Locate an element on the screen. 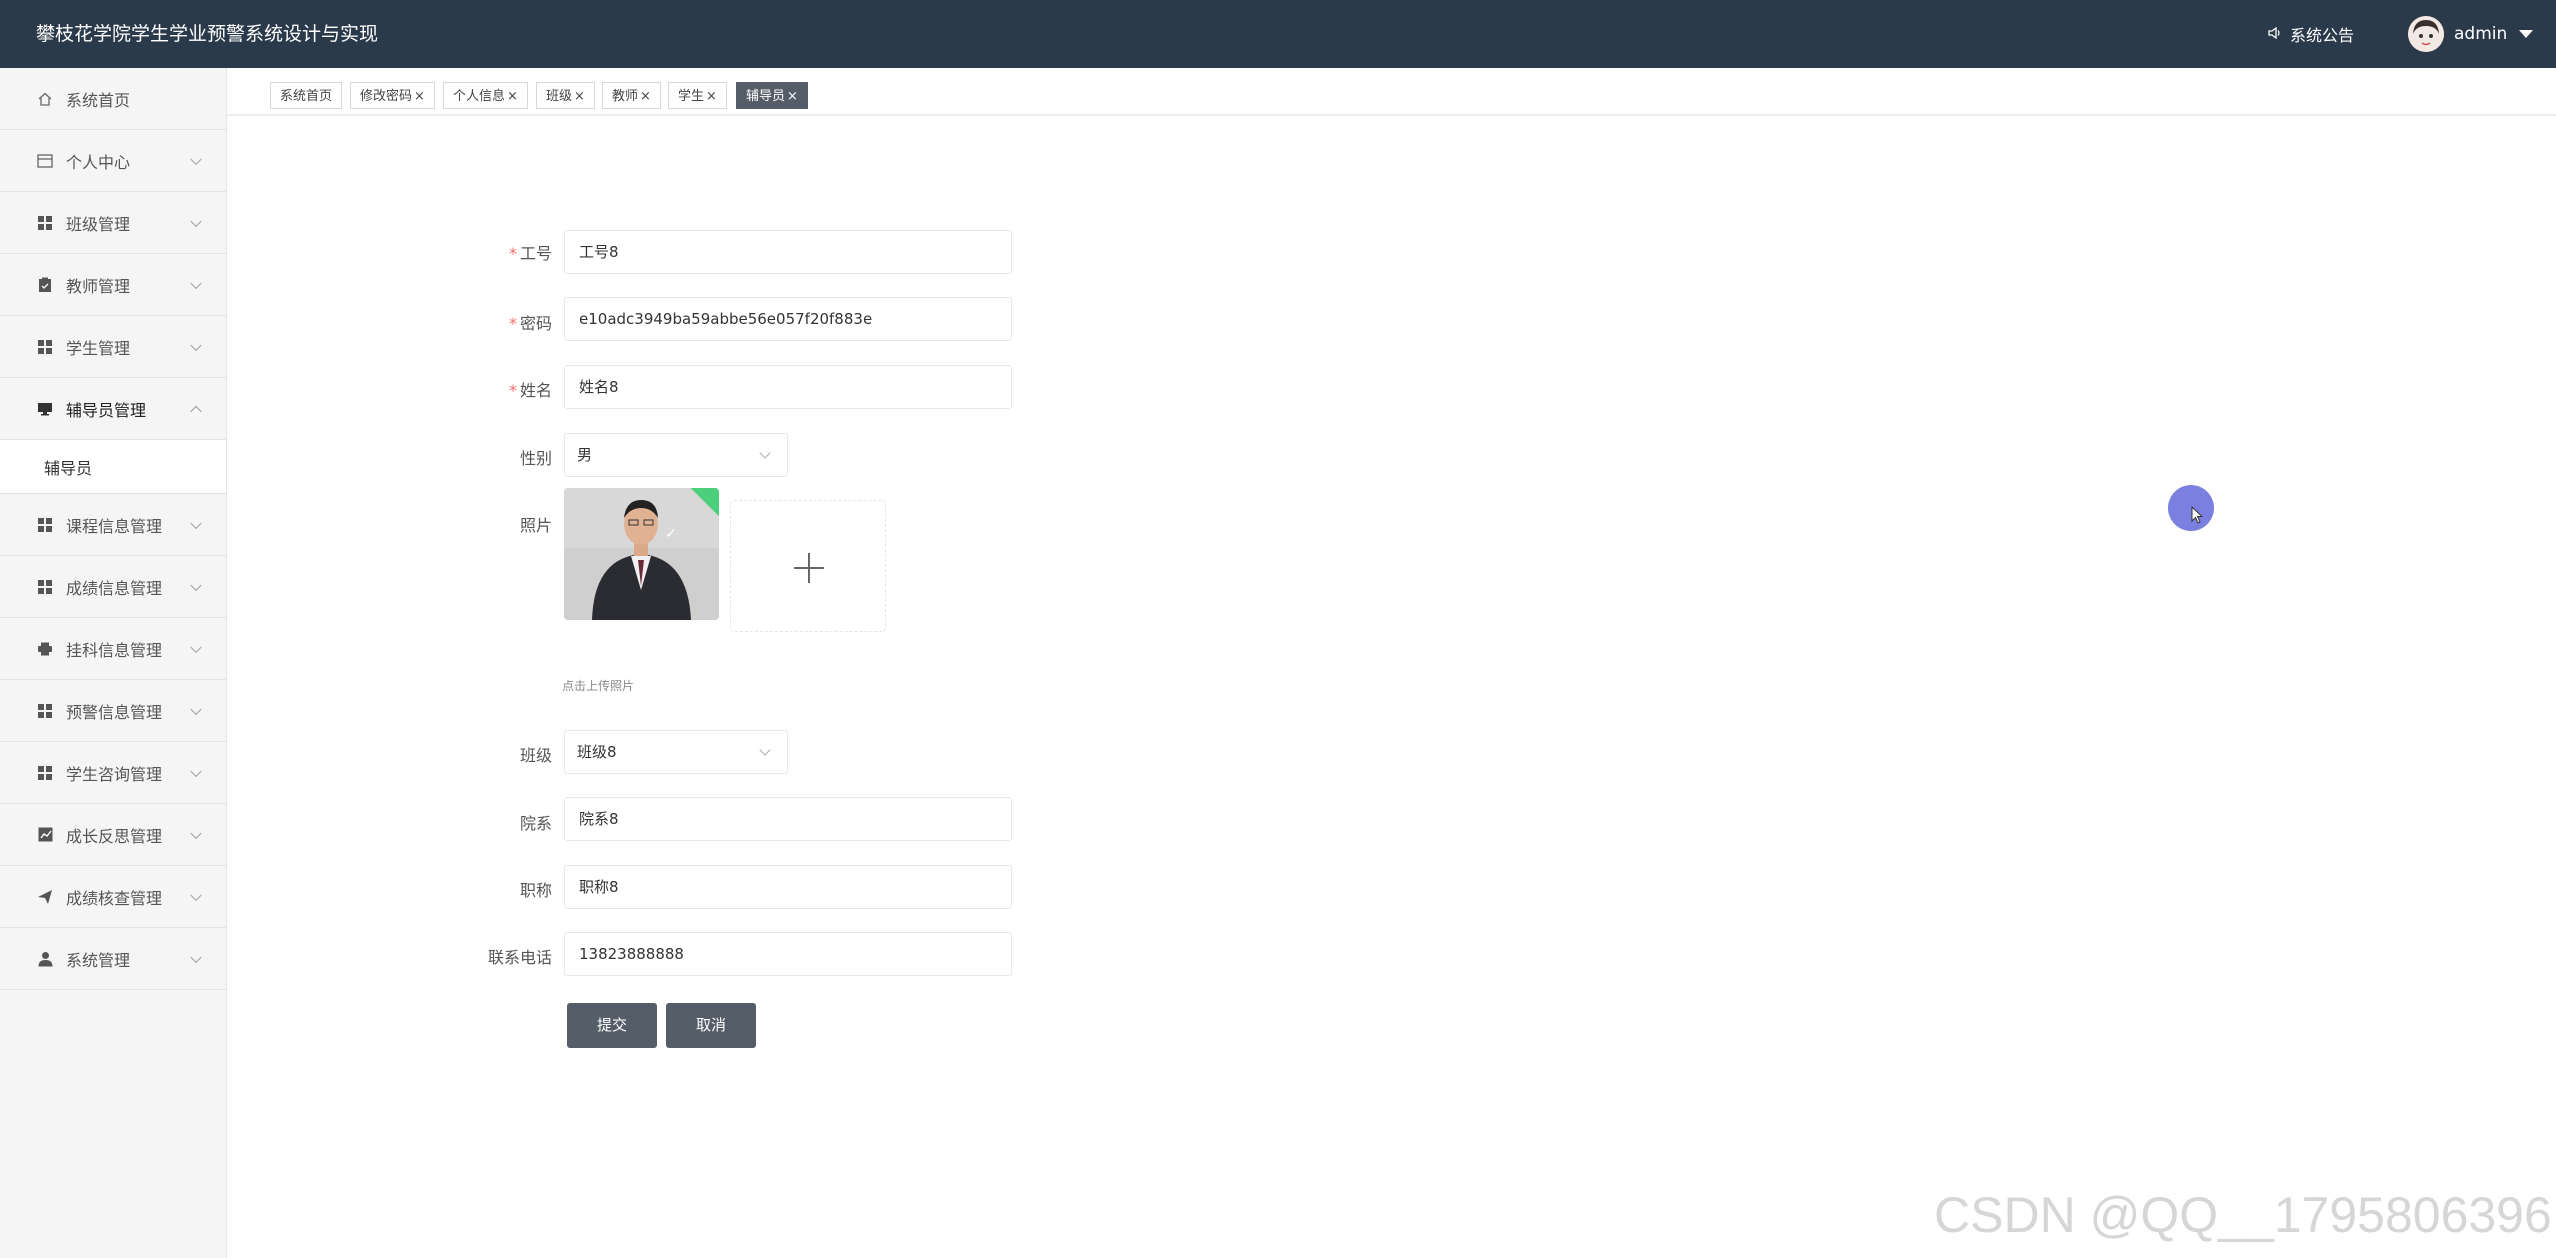 This screenshot has height=1258, width=2556. sidebar-item-grades: 成绩信息管理 is located at coordinates (113, 587).